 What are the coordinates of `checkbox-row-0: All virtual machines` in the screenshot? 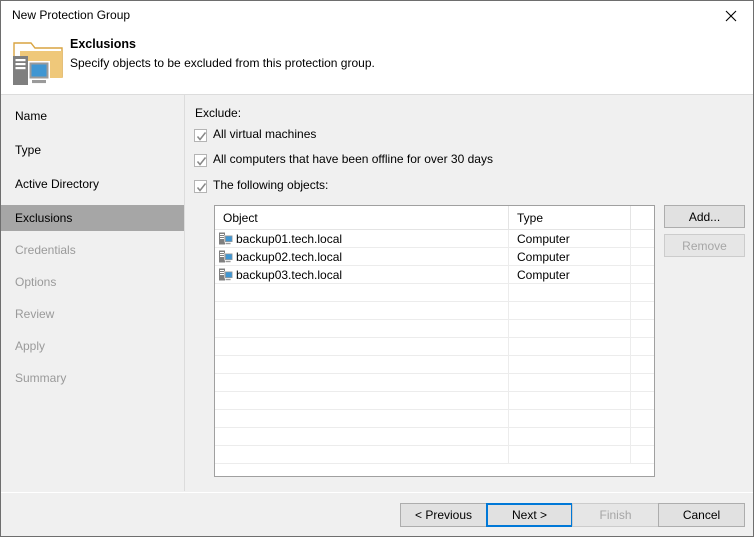 It's located at (255, 135).